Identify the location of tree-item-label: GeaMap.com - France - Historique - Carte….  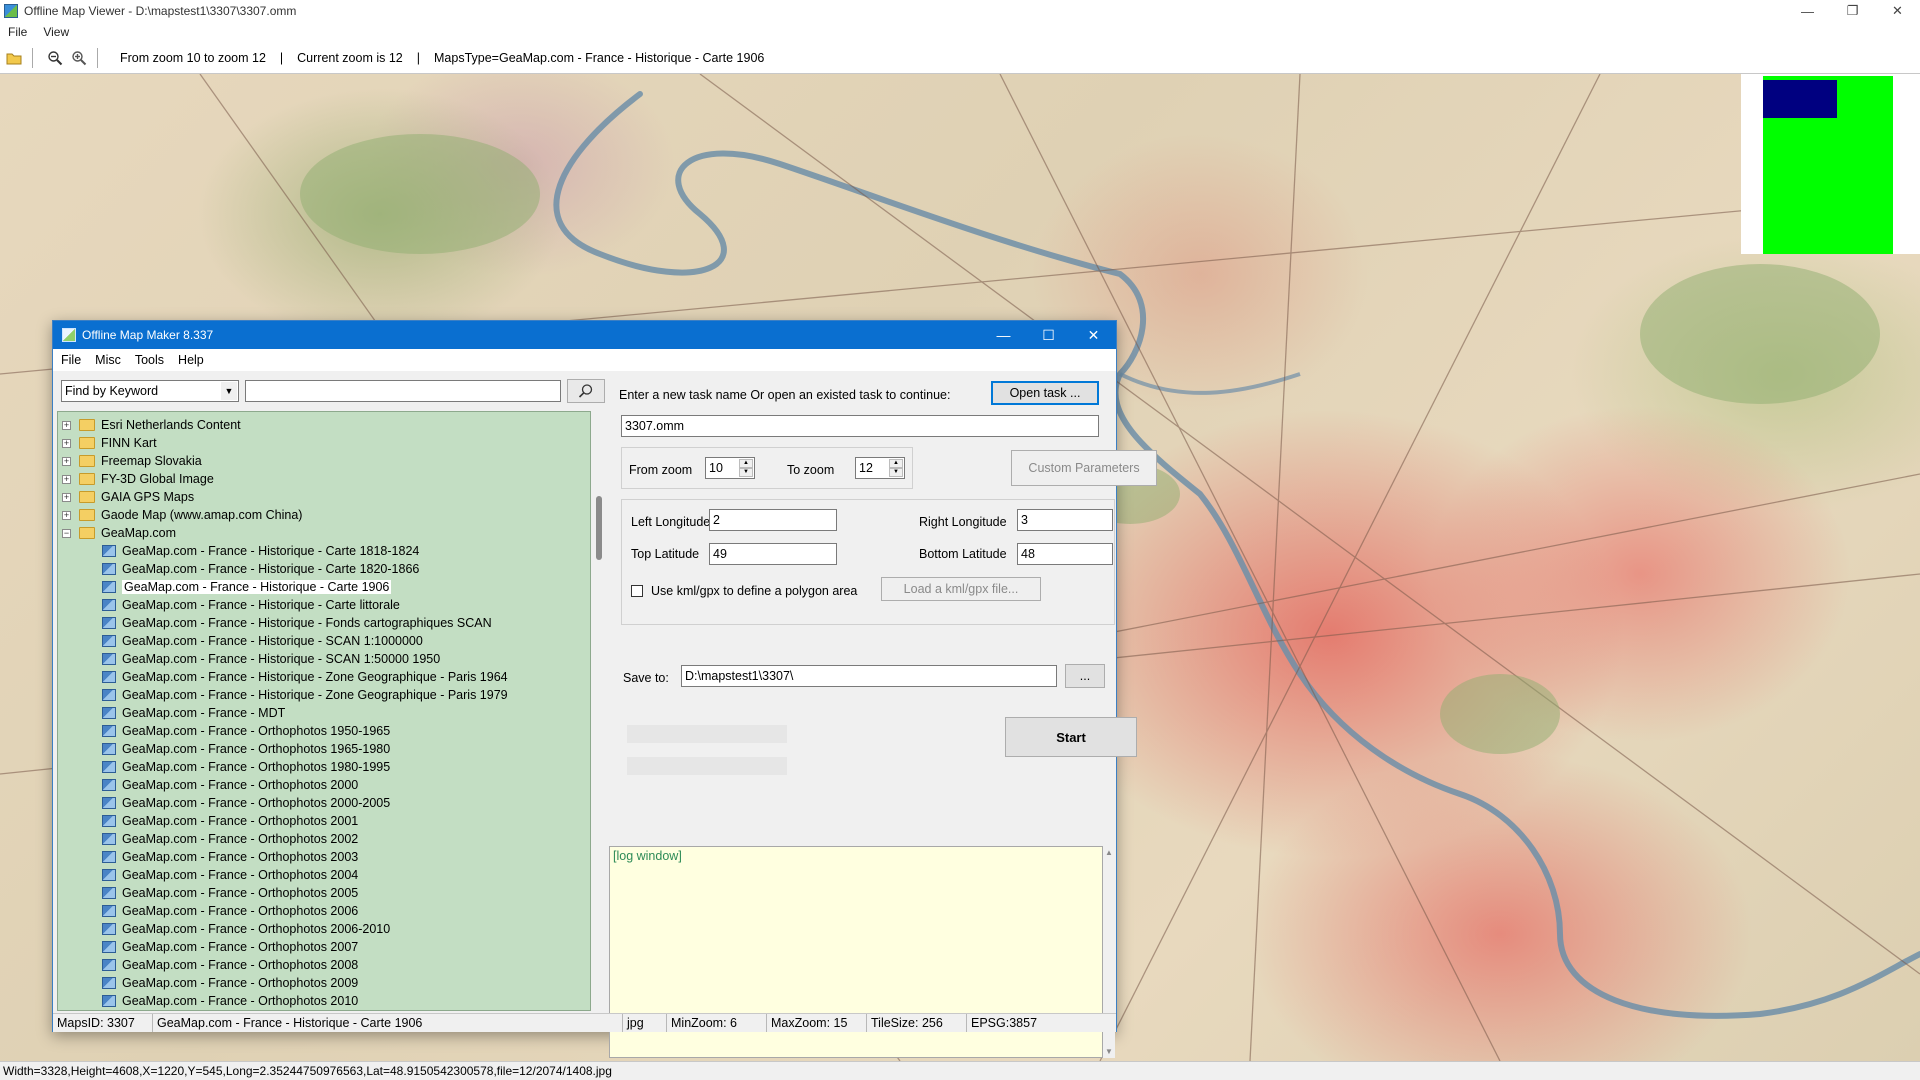
(261, 605).